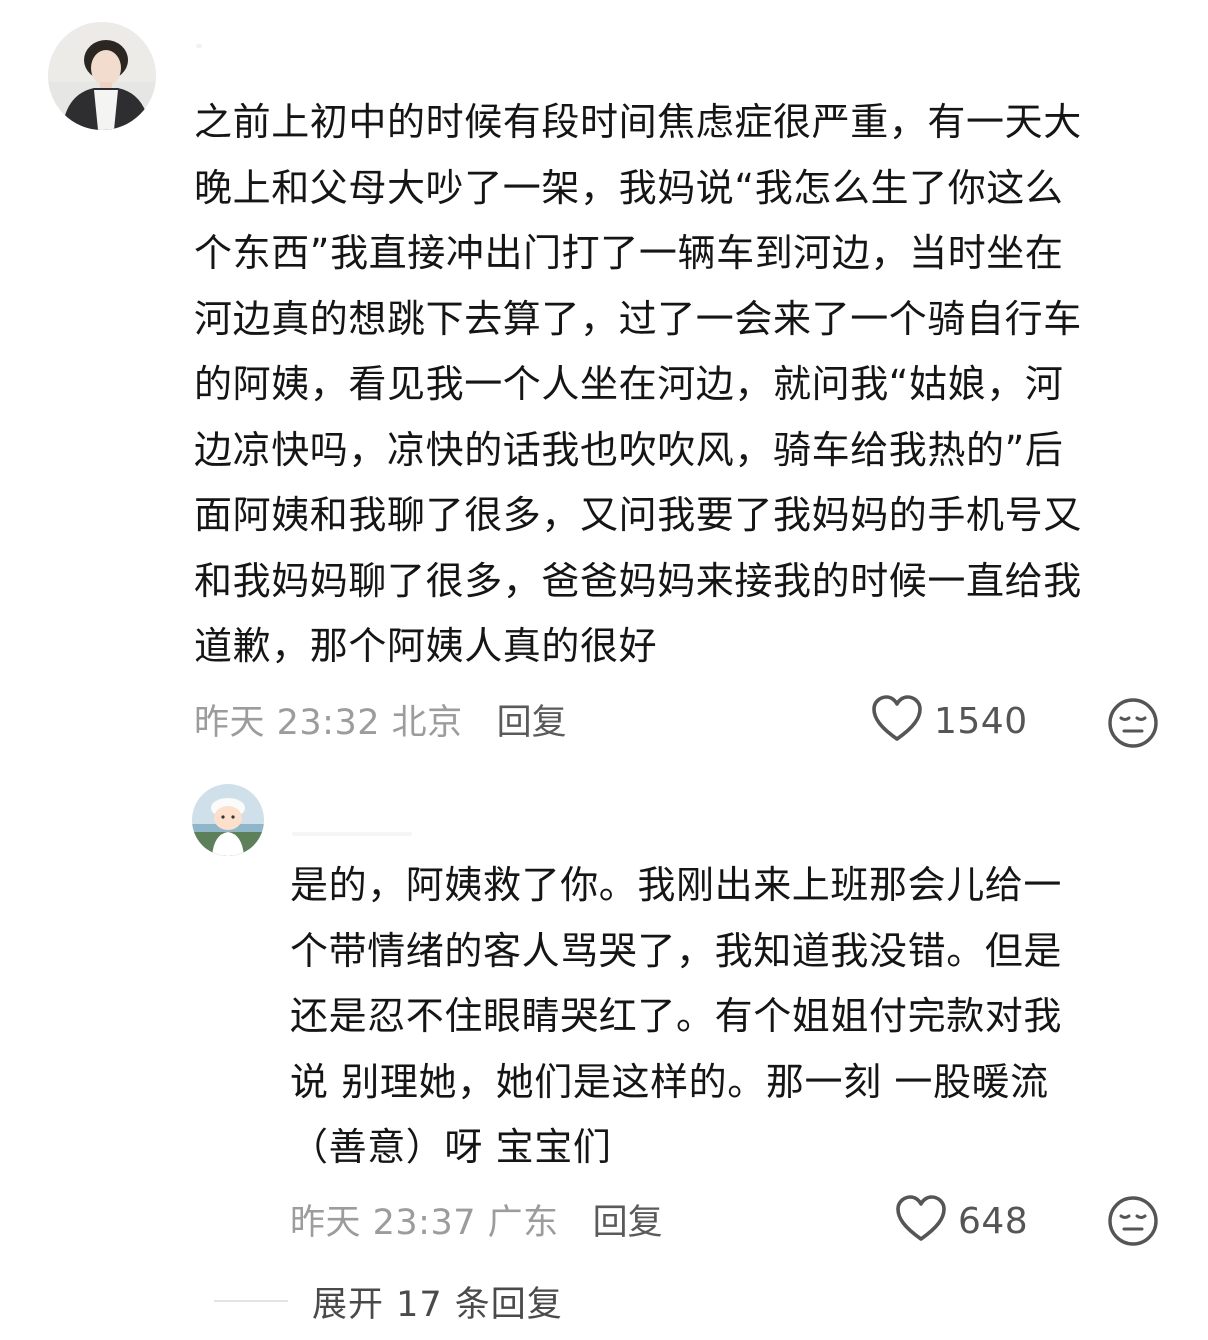 The width and height of the screenshot is (1208, 1340). What do you see at coordinates (424, 1222) in the screenshot?
I see `reply-time-location: 昨天 23:37 广东` at bounding box center [424, 1222].